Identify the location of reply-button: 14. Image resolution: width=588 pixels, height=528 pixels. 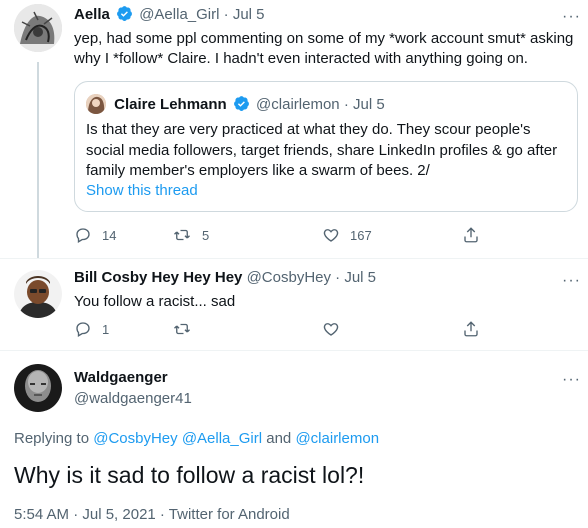
(119, 235).